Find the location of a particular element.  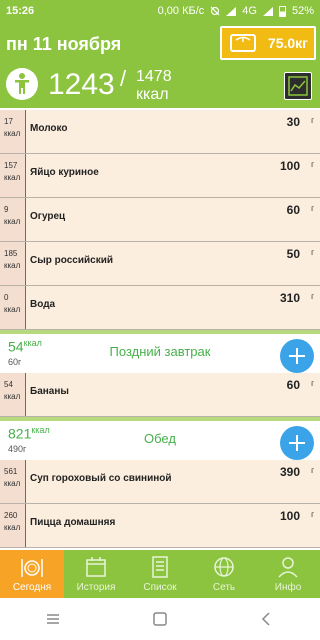

entry-kcal: 260 ккал is located at coordinates (13, 525).